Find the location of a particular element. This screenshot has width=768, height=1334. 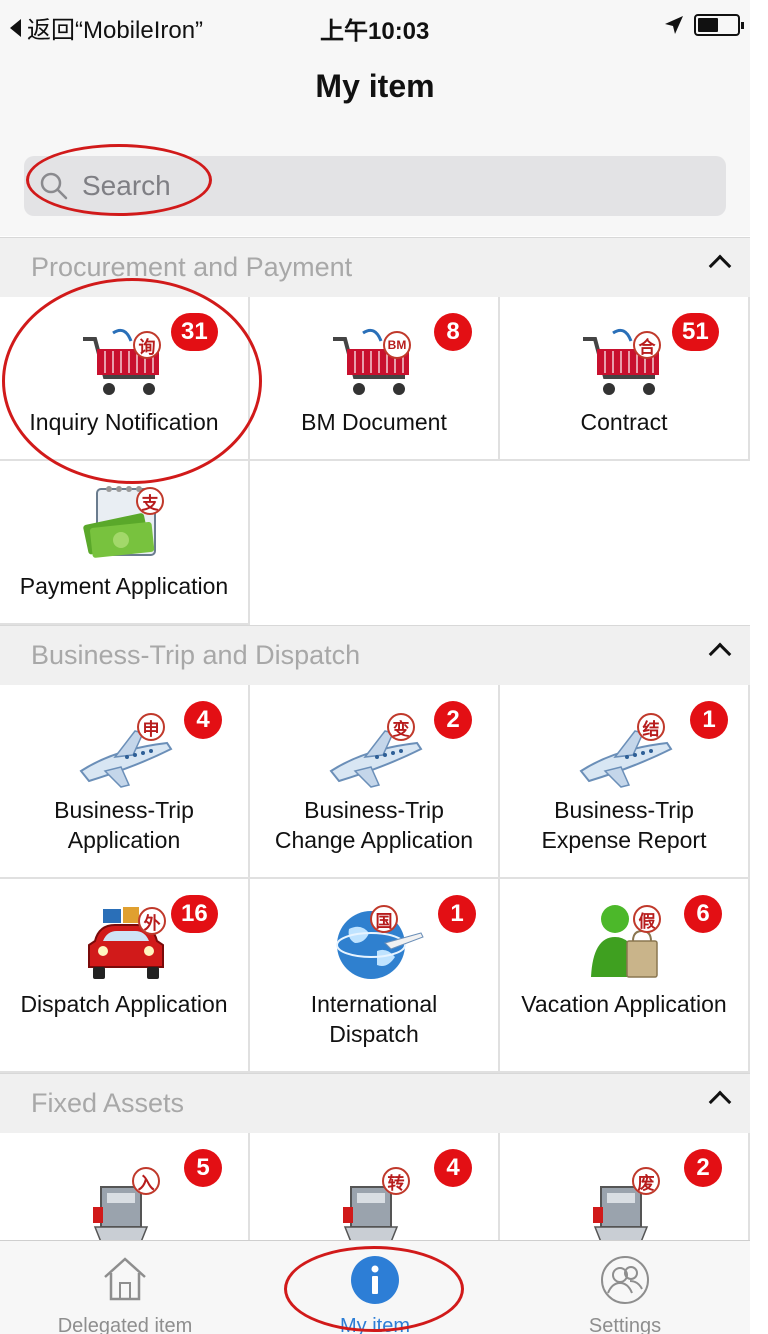

item-label-line1: International is located at coordinates (374, 1004).